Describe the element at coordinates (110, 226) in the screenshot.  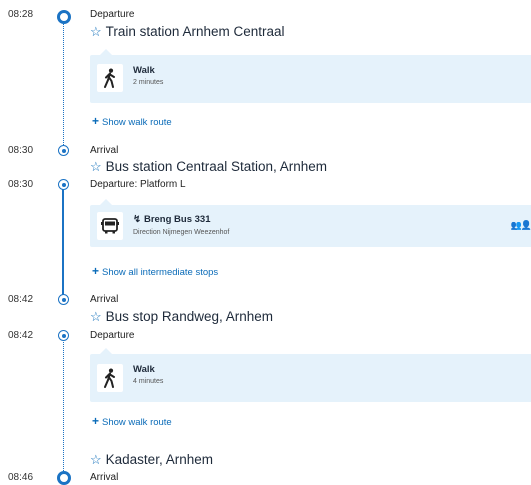
I see `bus-icon` at that location.